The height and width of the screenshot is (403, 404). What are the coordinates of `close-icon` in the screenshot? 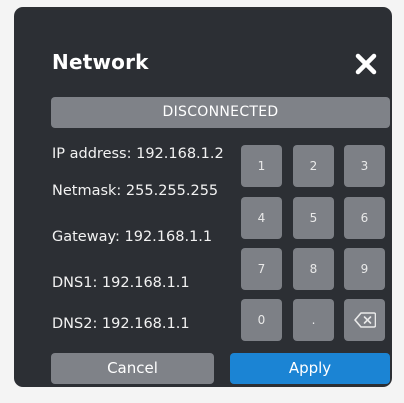 It's located at (366, 64).